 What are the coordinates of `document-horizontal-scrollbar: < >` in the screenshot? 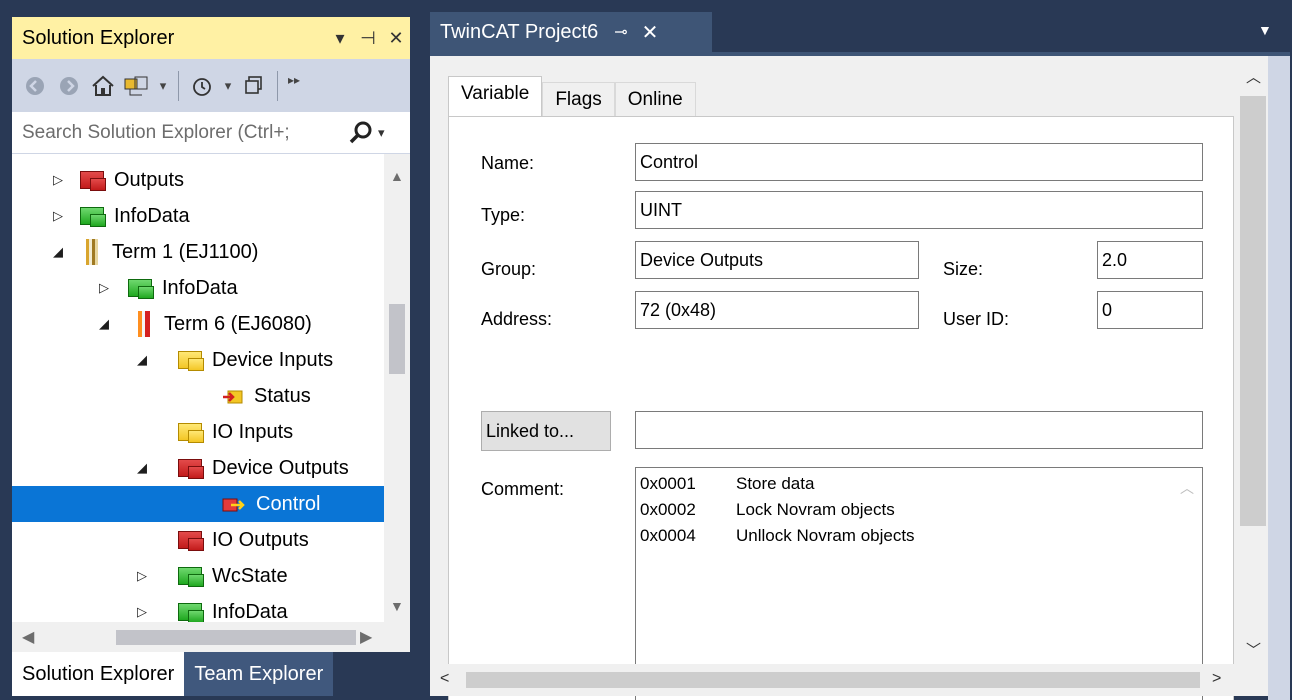 It's located at (849, 680).